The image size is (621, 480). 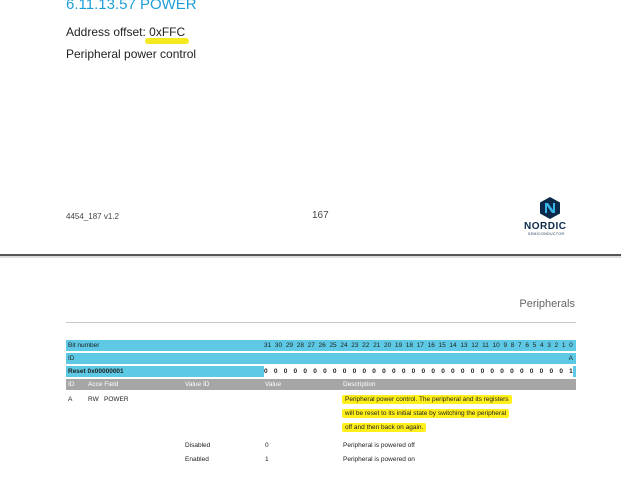 What do you see at coordinates (512, 345) in the screenshot?
I see `bit-number: 8` at bounding box center [512, 345].